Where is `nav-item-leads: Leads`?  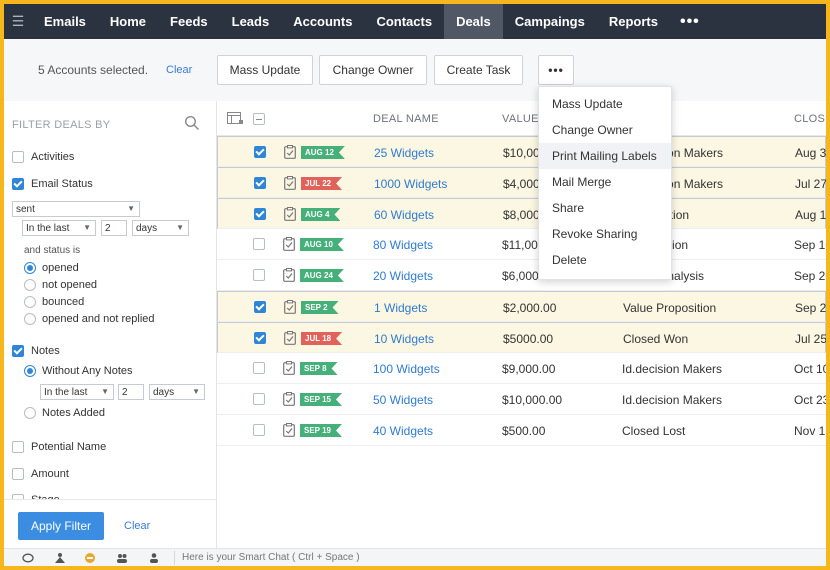 nav-item-leads: Leads is located at coordinates (251, 21).